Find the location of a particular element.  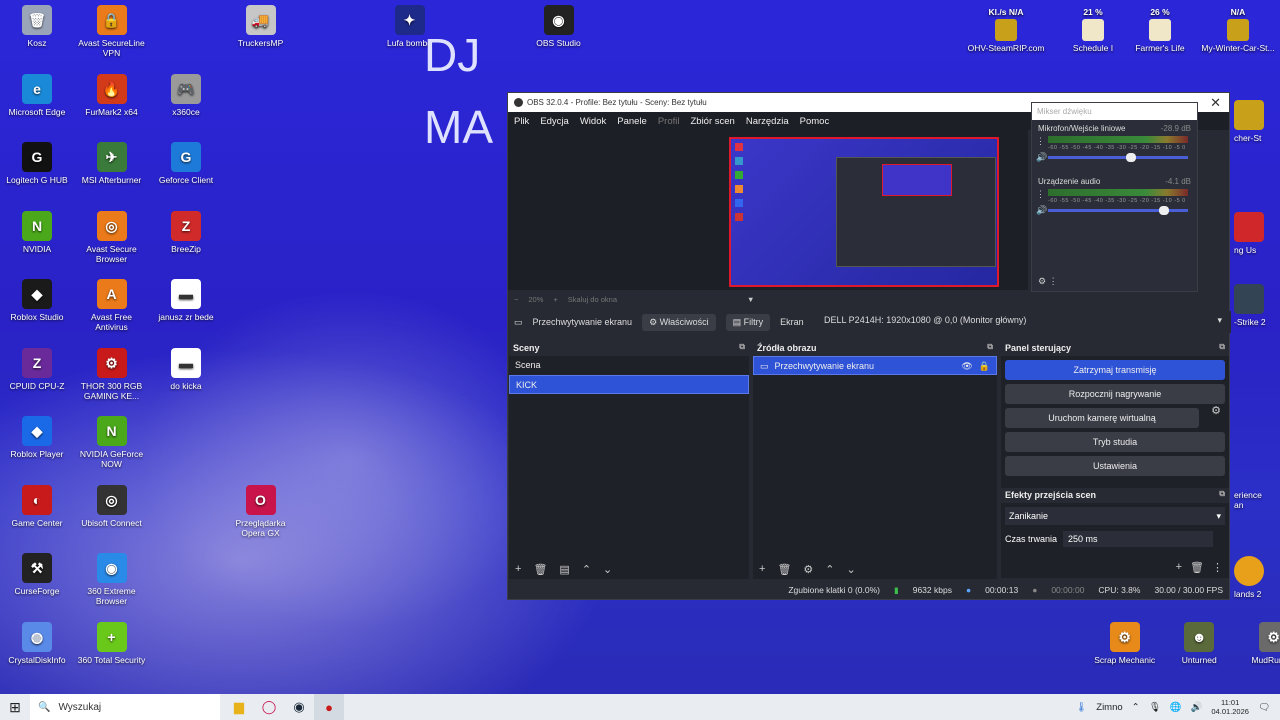

scene-item: Scena is located at coordinates (629, 365).